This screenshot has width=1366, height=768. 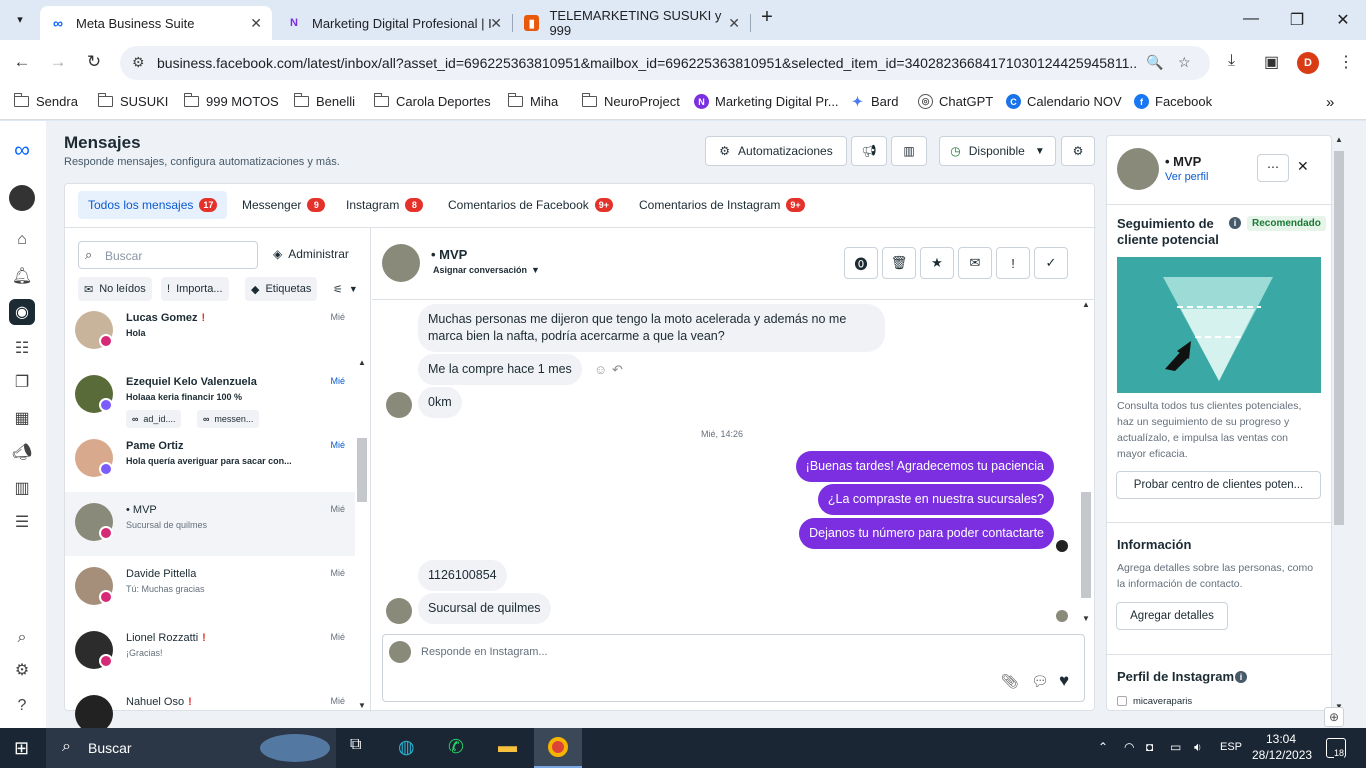 What do you see at coordinates (1013, 263) in the screenshot?
I see `mark-important-button: !` at bounding box center [1013, 263].